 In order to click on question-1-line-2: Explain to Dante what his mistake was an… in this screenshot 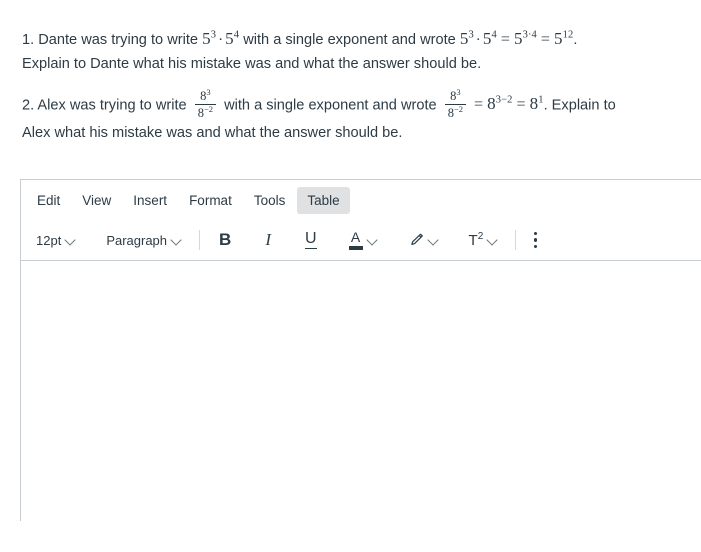, I will do `click(252, 64)`.